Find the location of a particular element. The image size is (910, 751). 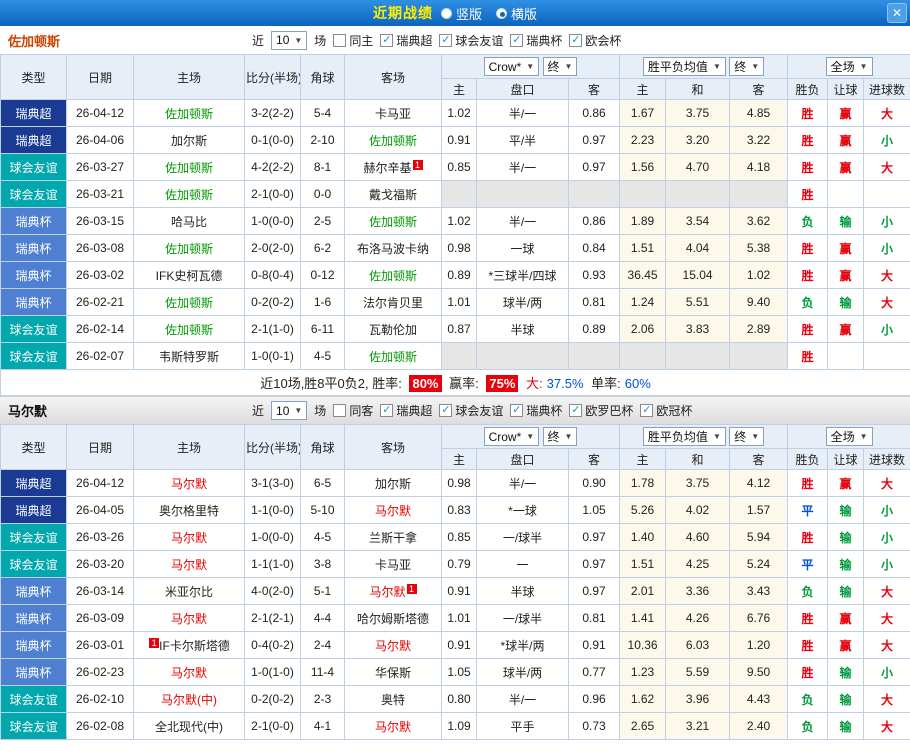

layout-option-horizontal: 横版 is located at coordinates (516, 13).